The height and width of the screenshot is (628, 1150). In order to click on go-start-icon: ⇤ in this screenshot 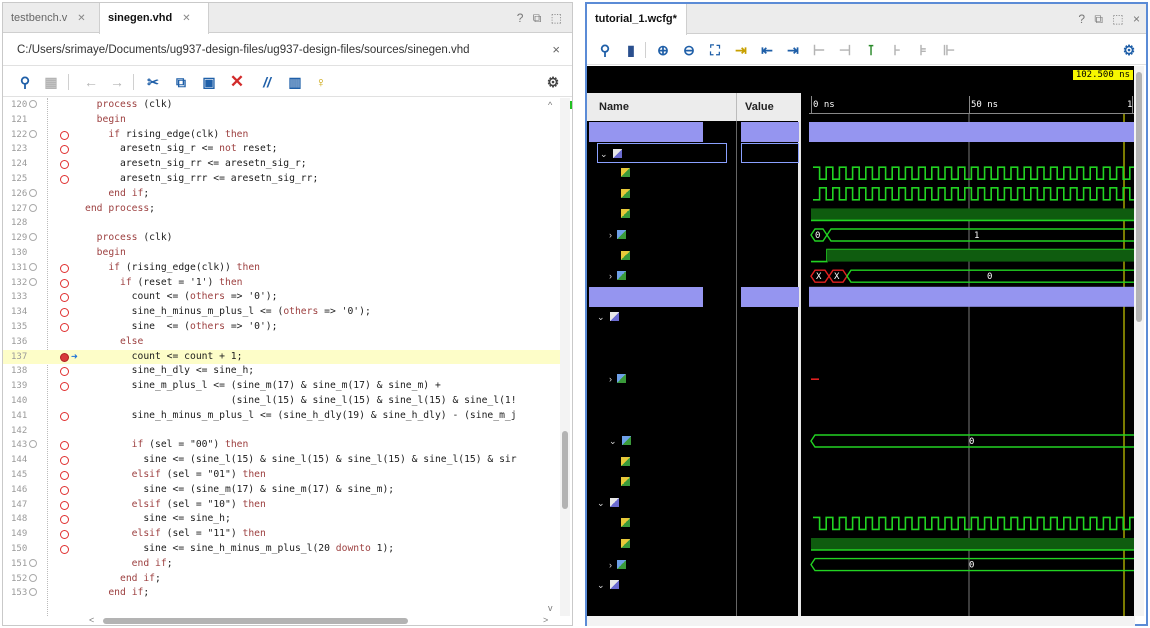, I will do `click(767, 50)`.